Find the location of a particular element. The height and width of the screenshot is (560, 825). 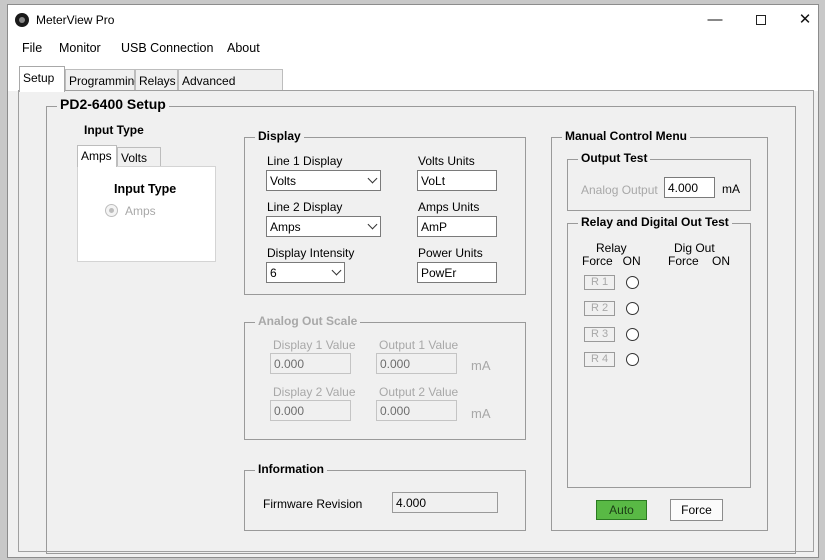

input-type-section-title: Input Type is located at coordinates (145, 189).